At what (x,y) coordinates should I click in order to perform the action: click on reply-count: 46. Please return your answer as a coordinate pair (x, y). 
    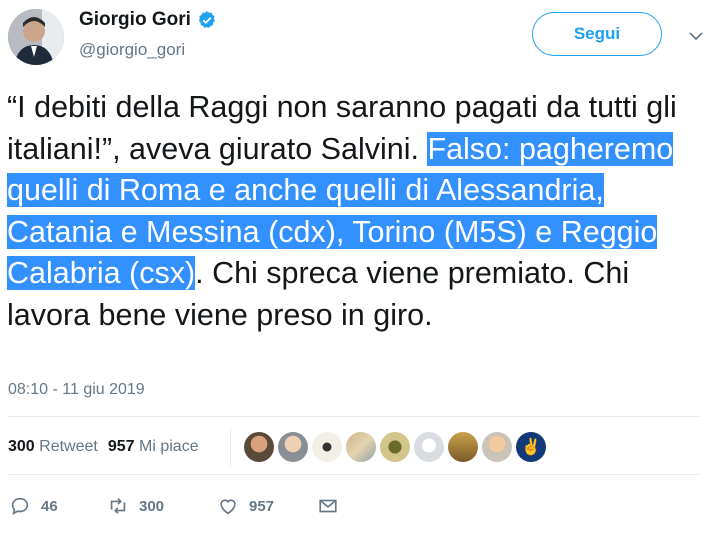
    Looking at the image, I should click on (49, 506).